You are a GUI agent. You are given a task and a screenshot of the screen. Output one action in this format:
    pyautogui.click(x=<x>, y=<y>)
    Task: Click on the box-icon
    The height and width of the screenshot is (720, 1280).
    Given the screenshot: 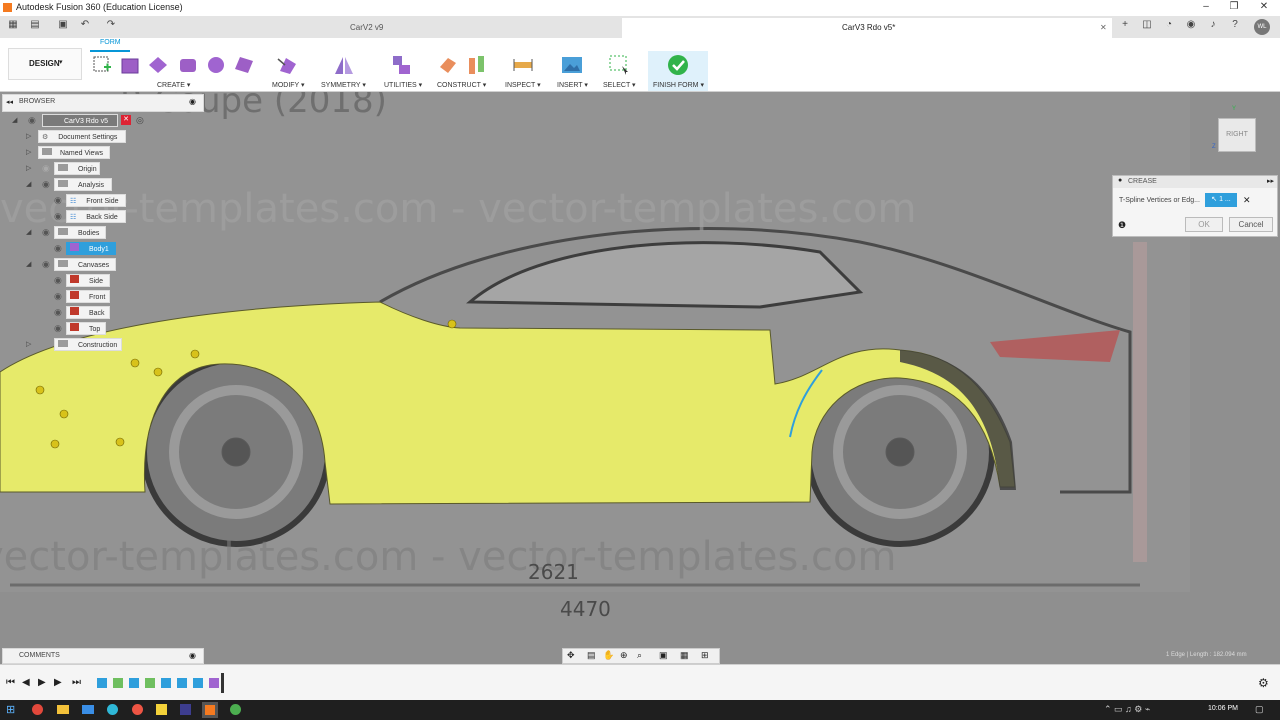 What is the action you would take?
    pyautogui.click(x=130, y=65)
    